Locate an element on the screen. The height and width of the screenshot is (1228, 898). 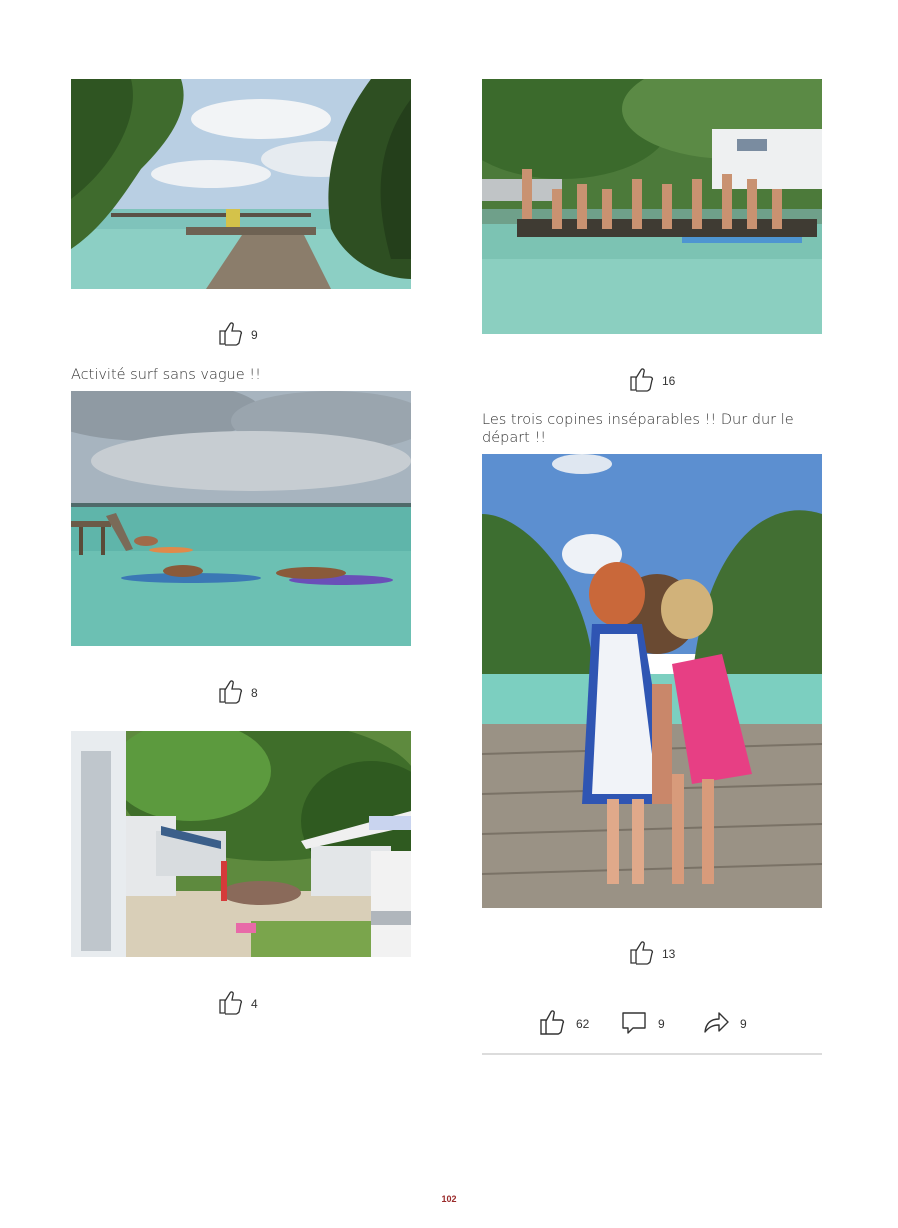
like-count: 9 is located at coordinates (254, 334).